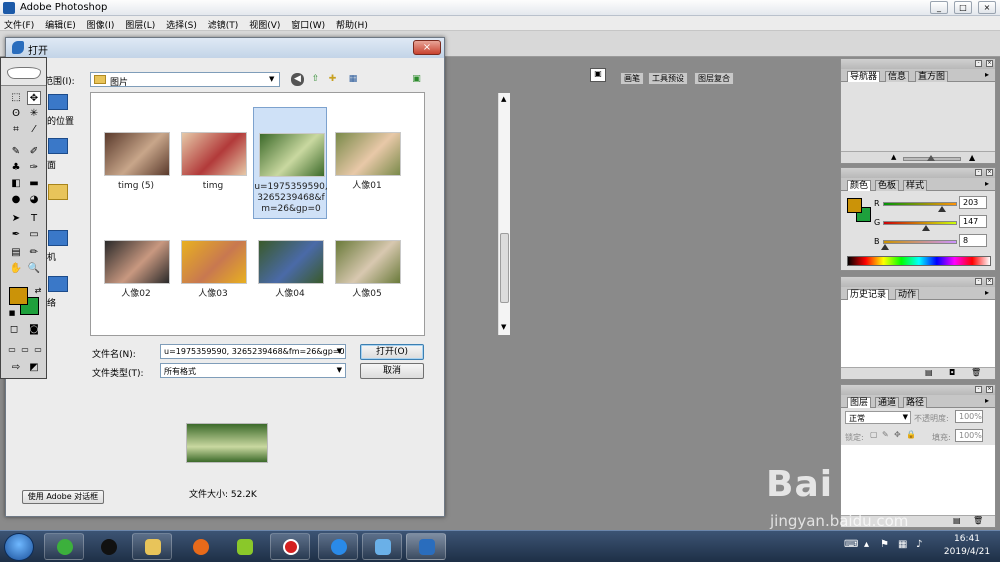 This screenshot has height=562, width=1000. Describe the element at coordinates (887, 402) in the screenshot. I see `tab-channels: 通道` at that location.